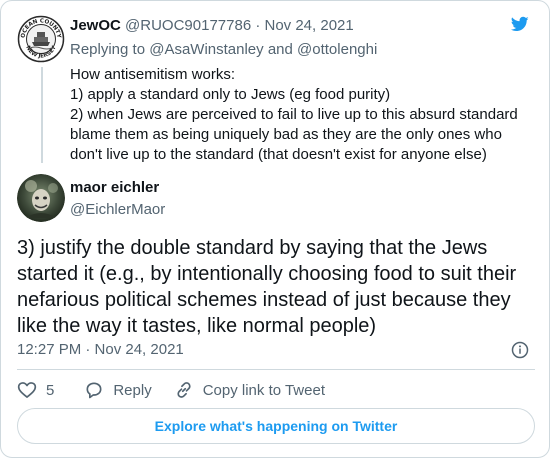 The width and height of the screenshot is (550, 458). I want to click on replying-to-prefix: Replying to, so click(110, 49).